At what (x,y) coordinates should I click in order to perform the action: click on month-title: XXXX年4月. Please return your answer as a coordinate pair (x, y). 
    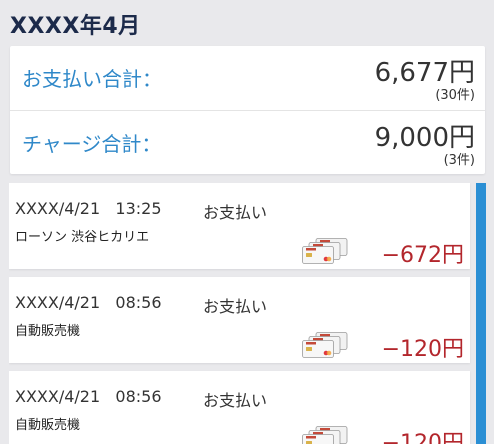
    Looking at the image, I should click on (75, 26).